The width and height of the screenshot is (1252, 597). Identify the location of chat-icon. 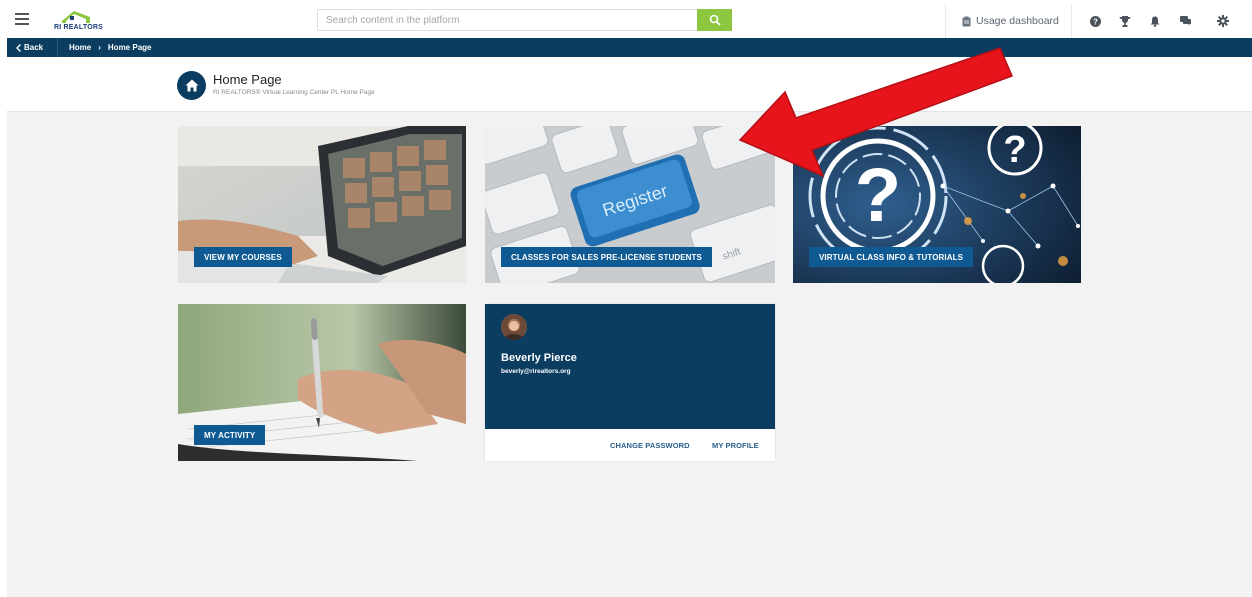
(1185, 21).